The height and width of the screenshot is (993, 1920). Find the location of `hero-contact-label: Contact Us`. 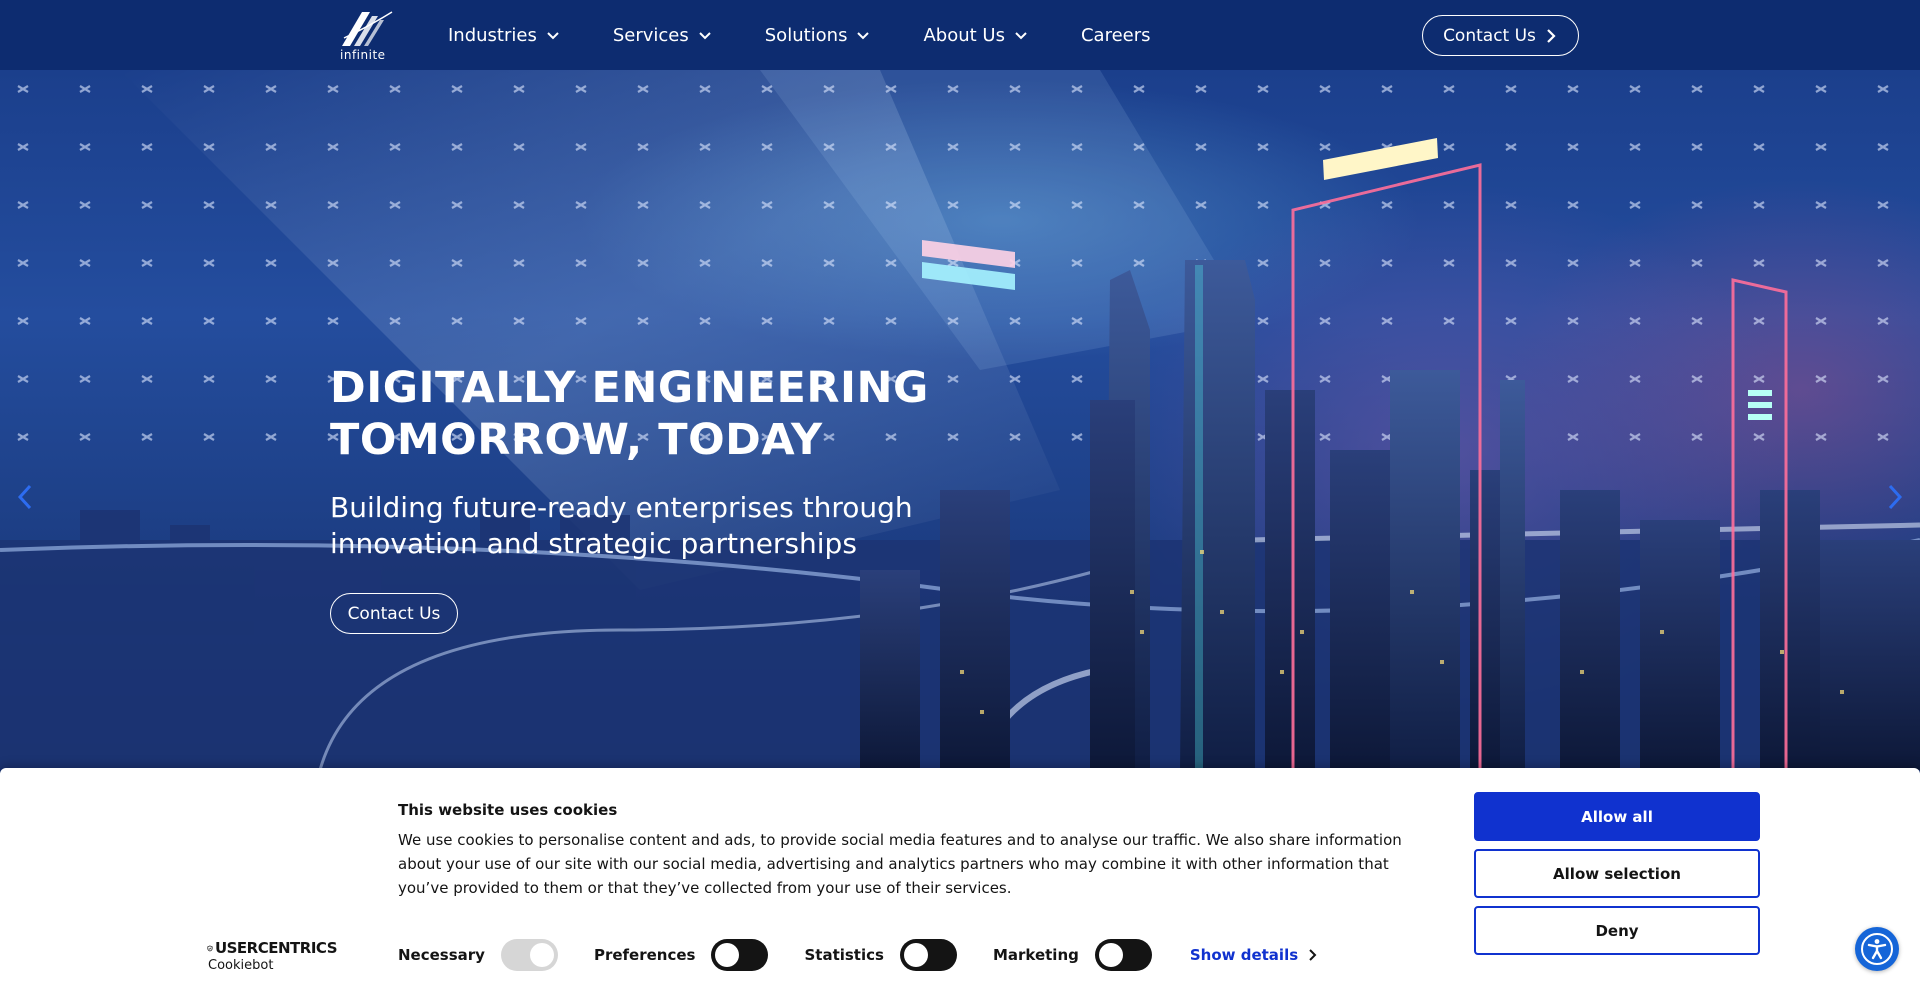

hero-contact-label: Contact Us is located at coordinates (394, 613).